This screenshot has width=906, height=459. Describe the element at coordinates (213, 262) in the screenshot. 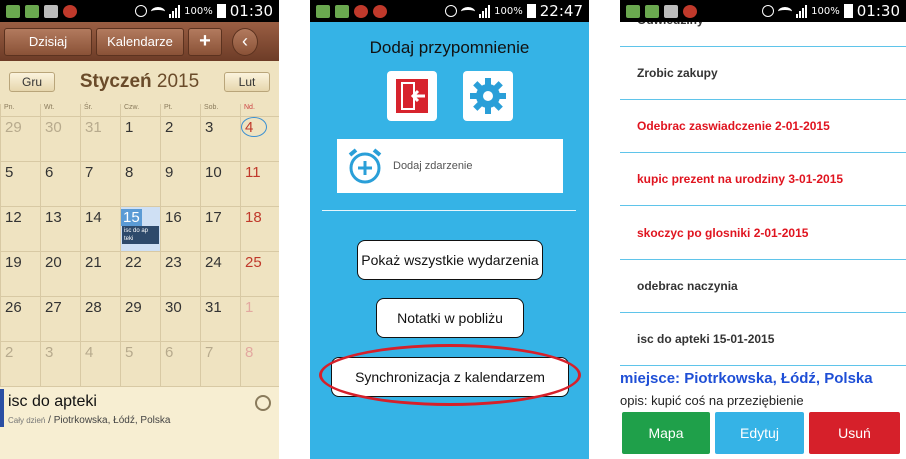

I see `day-number: 24` at that location.